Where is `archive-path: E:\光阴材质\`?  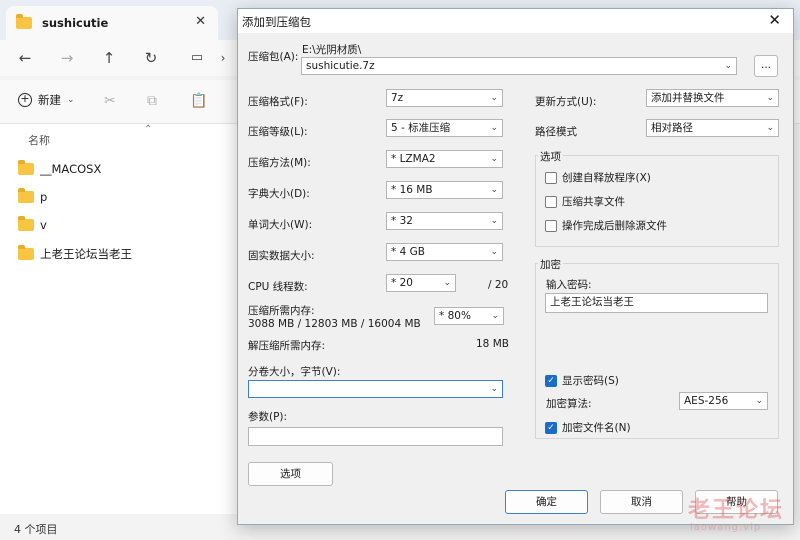 archive-path: E:\光阴材质\ is located at coordinates (332, 50).